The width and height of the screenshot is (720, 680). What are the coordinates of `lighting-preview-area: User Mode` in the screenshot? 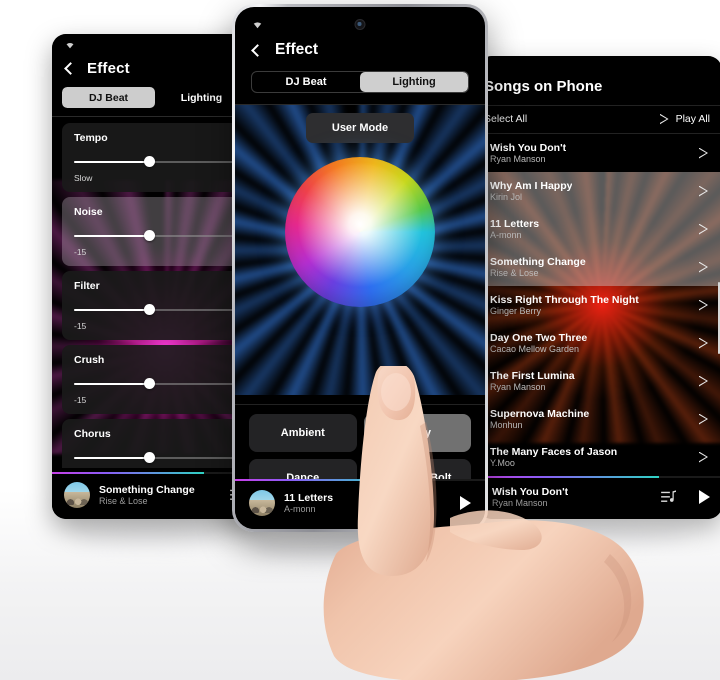 It's located at (360, 250).